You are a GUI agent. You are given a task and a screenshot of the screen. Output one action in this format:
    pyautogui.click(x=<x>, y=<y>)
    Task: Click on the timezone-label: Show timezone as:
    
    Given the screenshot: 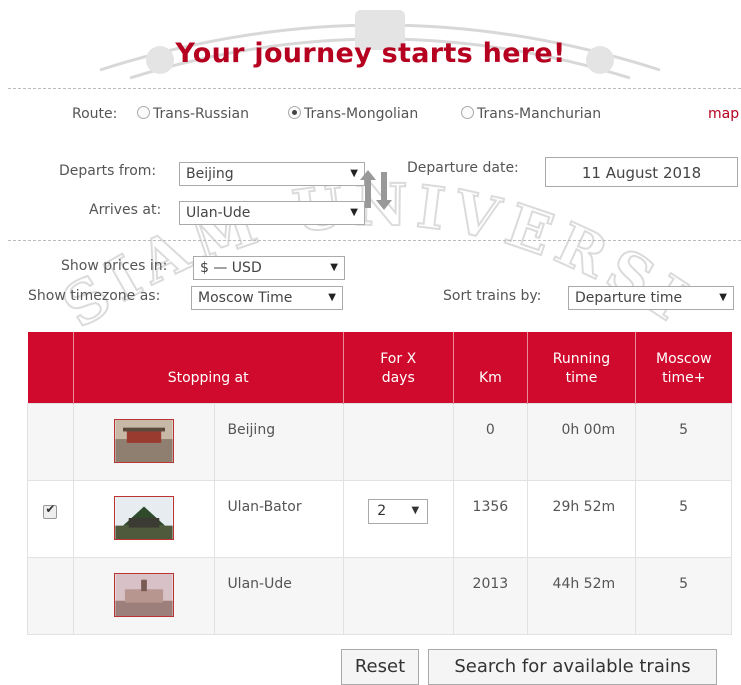 What is the action you would take?
    pyautogui.click(x=94, y=296)
    